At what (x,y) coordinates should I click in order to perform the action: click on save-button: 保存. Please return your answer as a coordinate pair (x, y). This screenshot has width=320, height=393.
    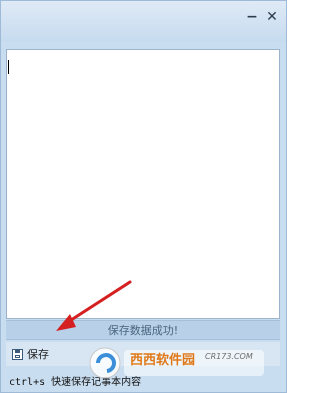
    Looking at the image, I should click on (30, 354).